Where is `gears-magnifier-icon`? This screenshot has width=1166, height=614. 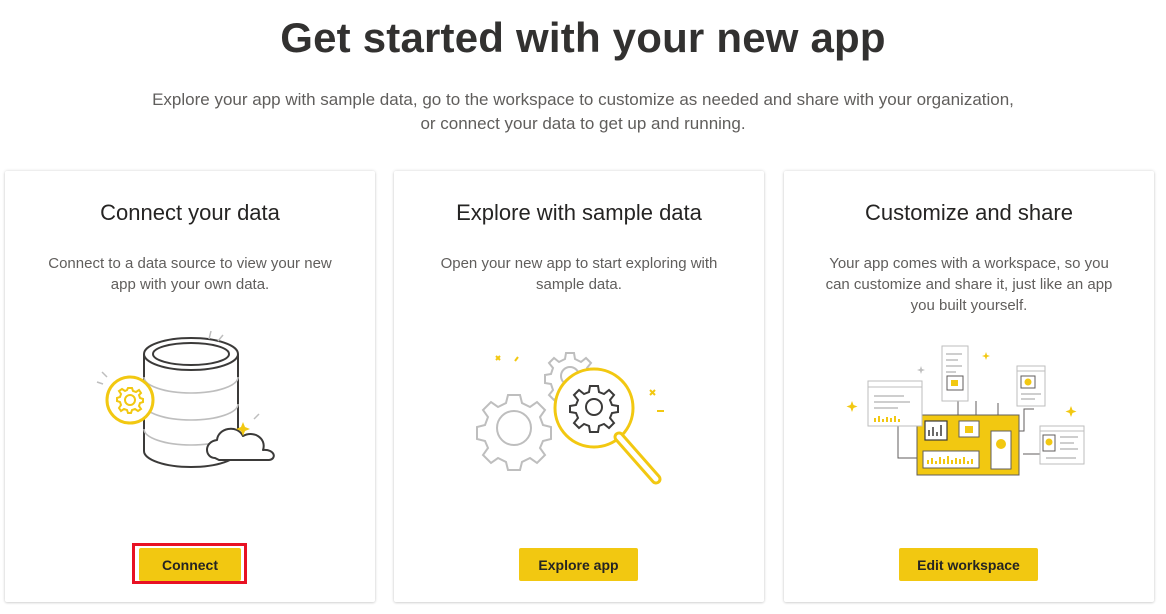
gears-magnifier-icon is located at coordinates (570, 418).